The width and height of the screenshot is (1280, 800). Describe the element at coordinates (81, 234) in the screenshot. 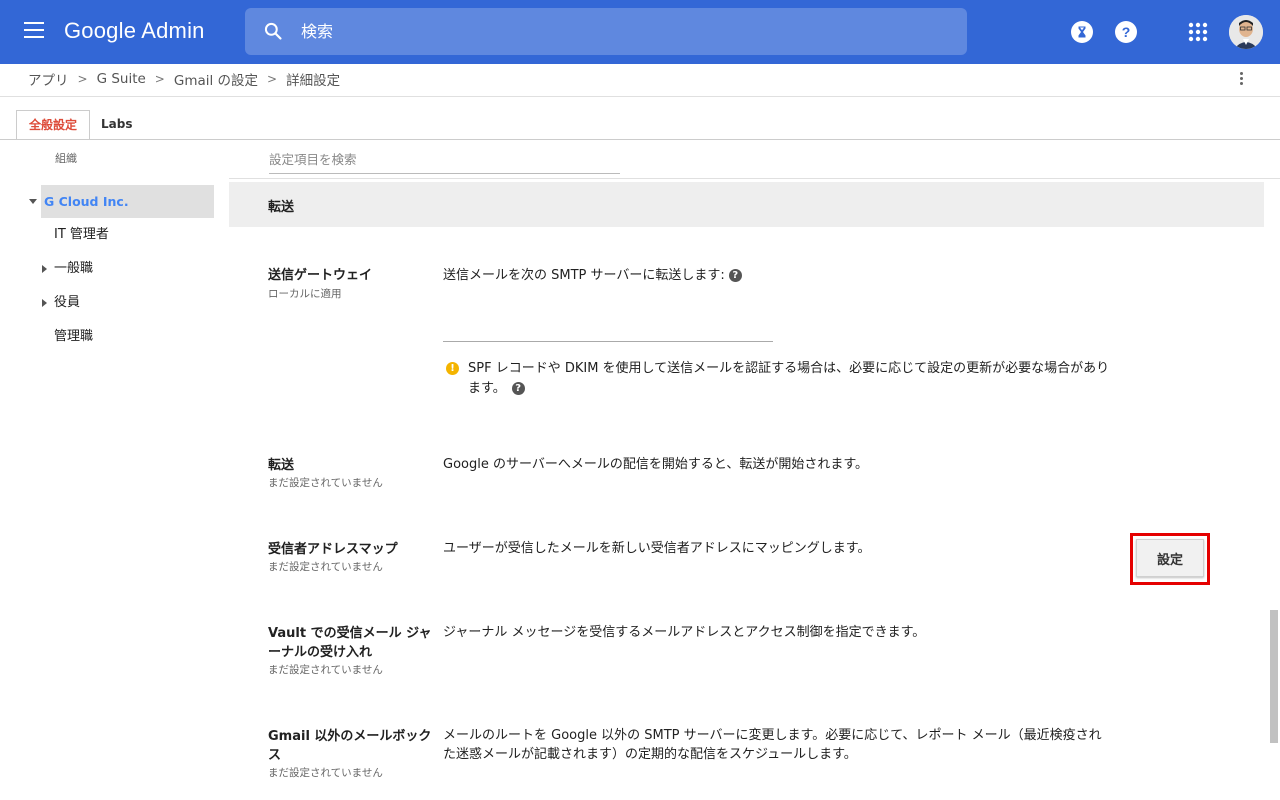

I see `org-item-it-admin: IT 管理者` at that location.